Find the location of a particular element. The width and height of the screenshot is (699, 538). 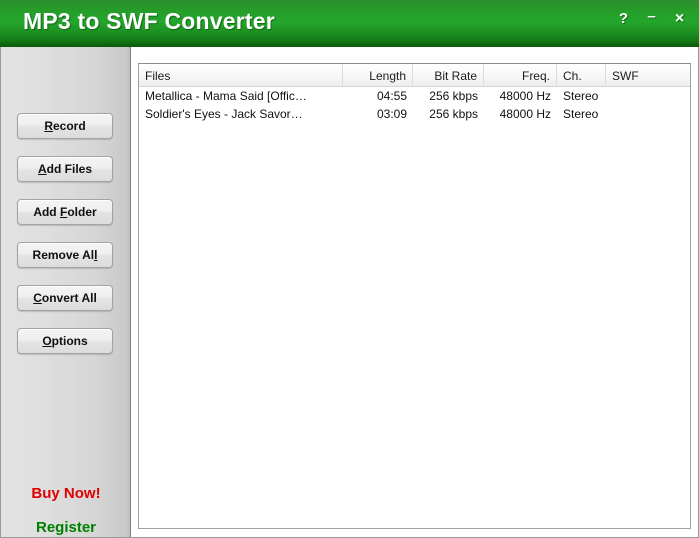

column-header-bitrate: Bit Rate is located at coordinates (448, 75).